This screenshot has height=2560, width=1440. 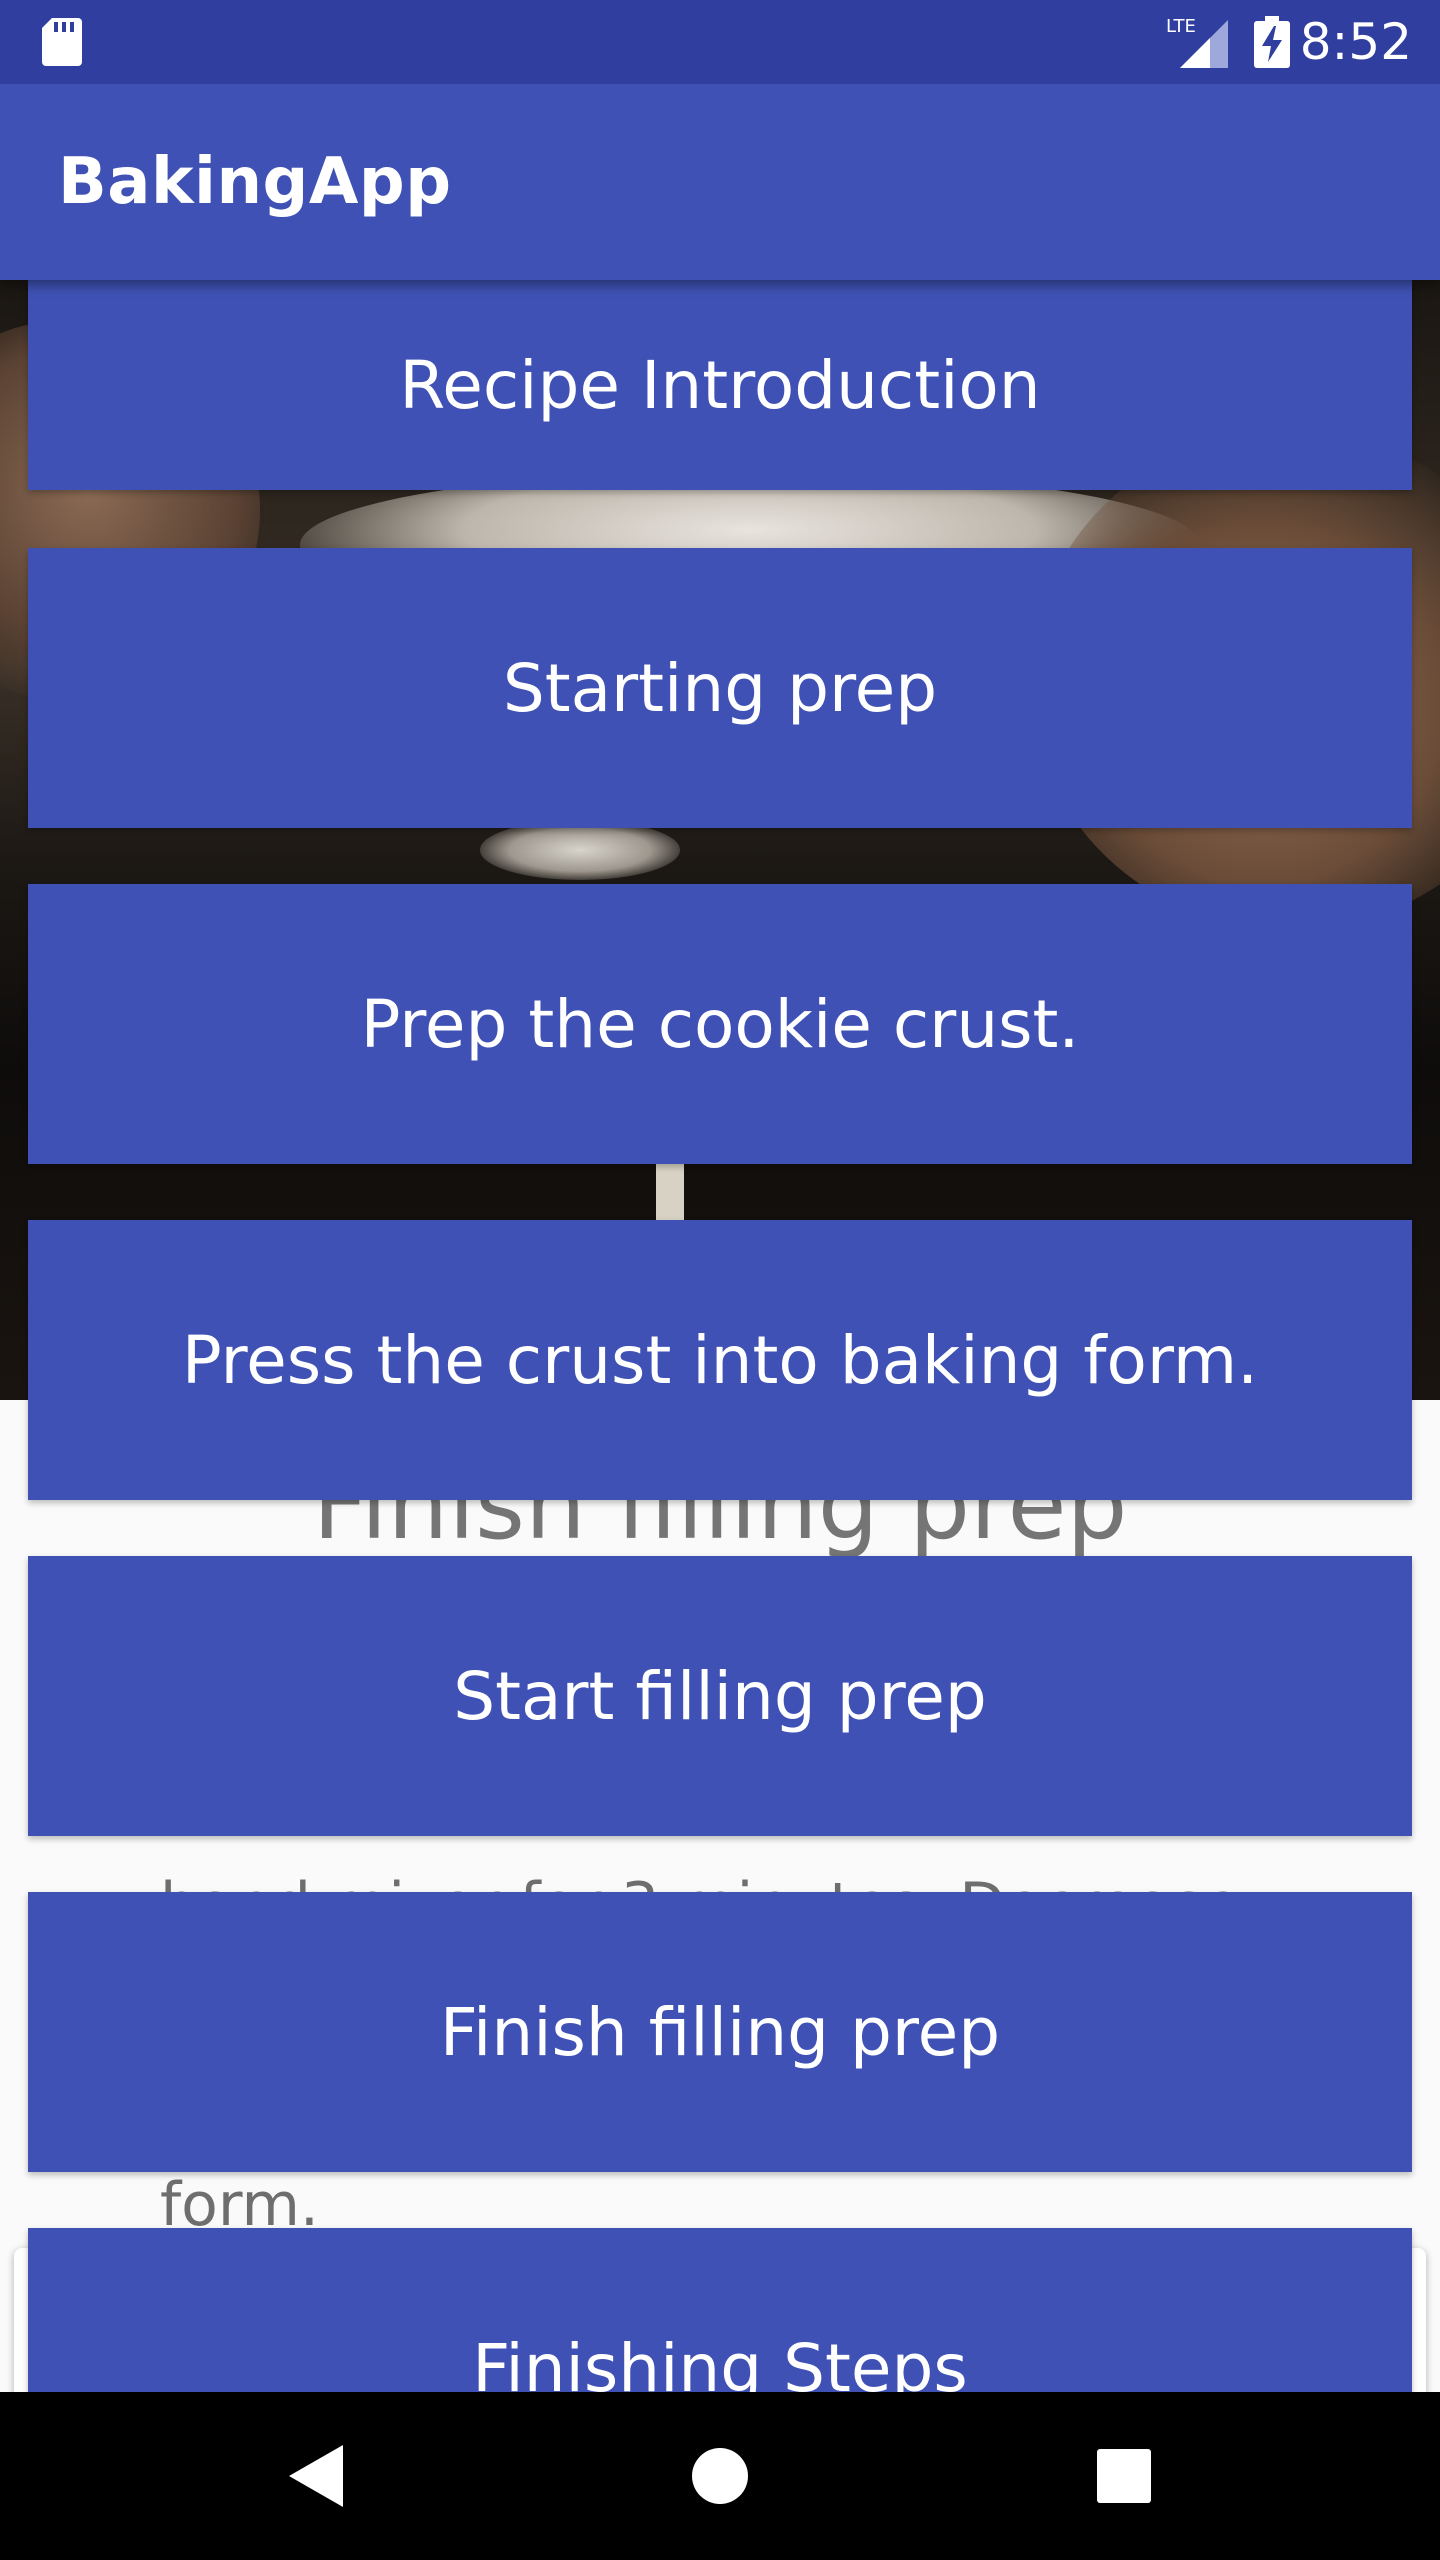 I want to click on status-clock: 8:52, so click(x=1355, y=42).